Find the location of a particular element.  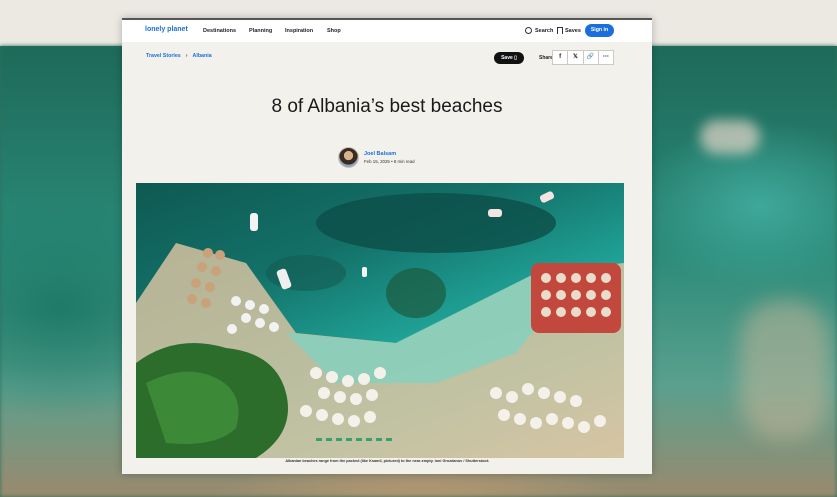

bookmark-icon: ▯ is located at coordinates (515, 58).